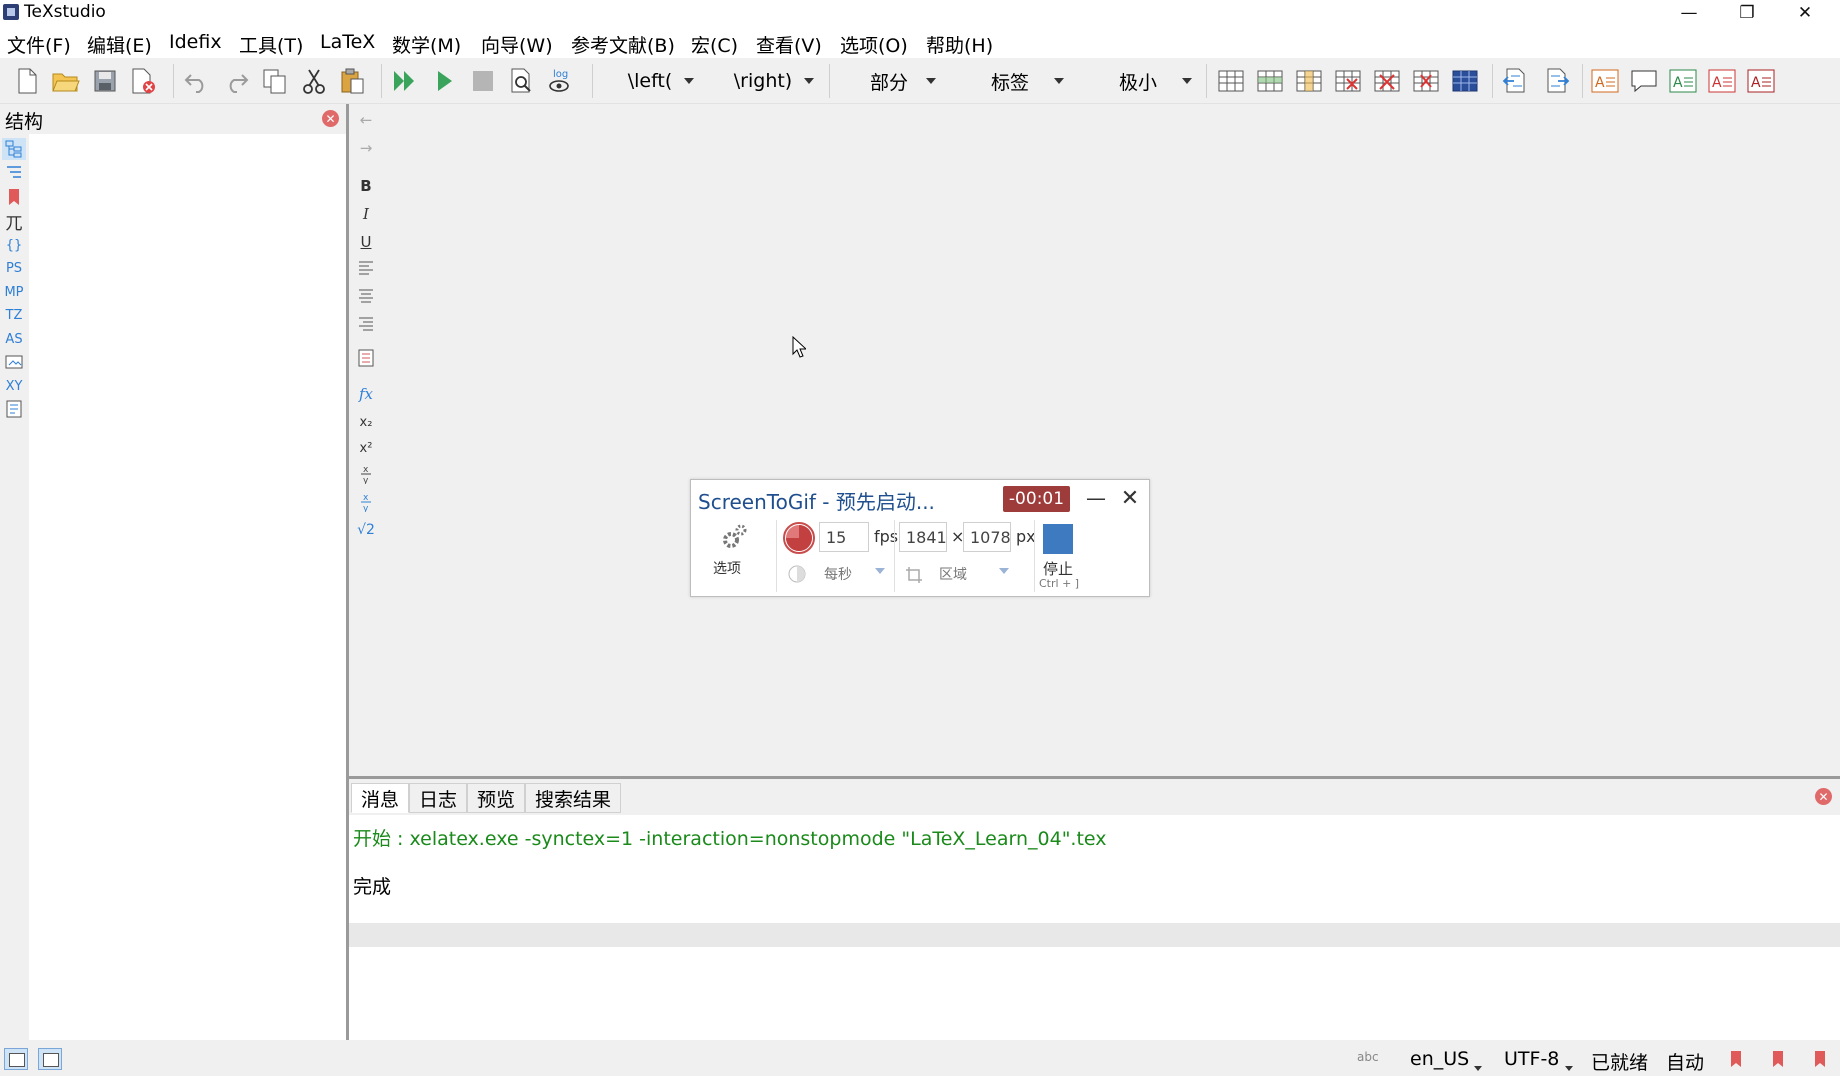  What do you see at coordinates (1644, 81) in the screenshot?
I see `comment-icon` at bounding box center [1644, 81].